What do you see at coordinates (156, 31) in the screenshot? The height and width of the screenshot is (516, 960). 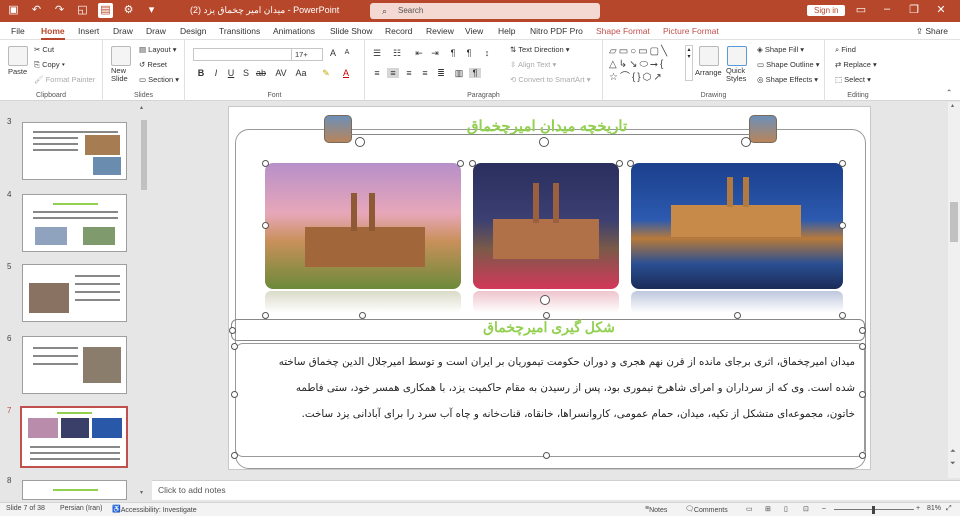 I see `tab-draw-2: Draw` at bounding box center [156, 31].